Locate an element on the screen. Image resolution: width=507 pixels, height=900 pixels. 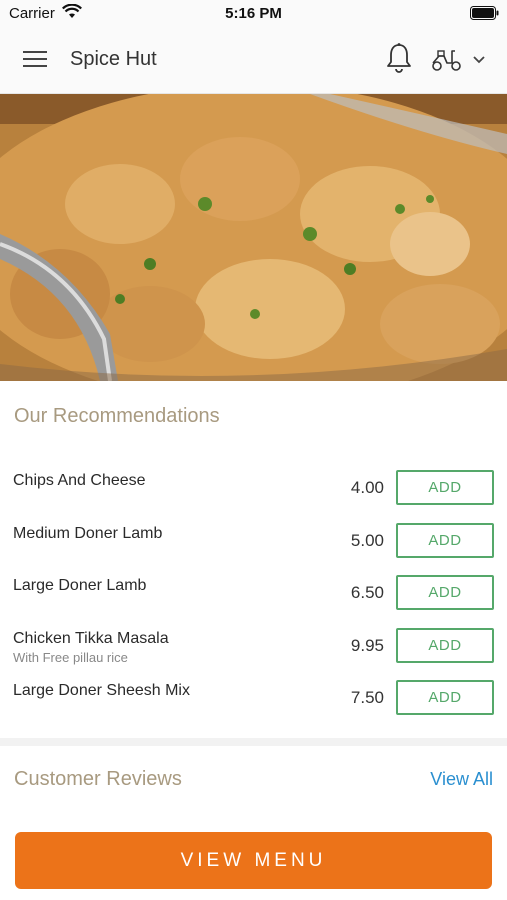
item-name: Large Doner Sheesh Mix is located at coordinates (101, 690).